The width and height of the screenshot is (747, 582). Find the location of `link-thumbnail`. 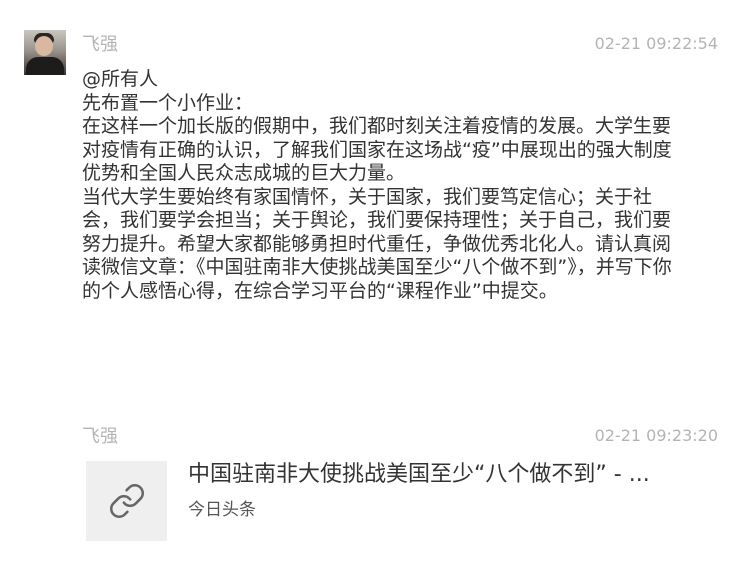

link-thumbnail is located at coordinates (126, 501).